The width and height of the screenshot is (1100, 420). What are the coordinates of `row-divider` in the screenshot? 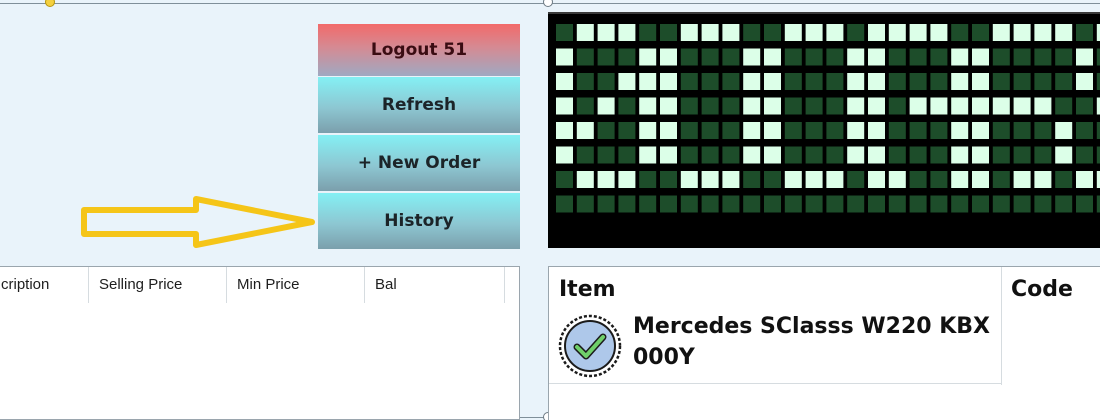 It's located at (775, 383).